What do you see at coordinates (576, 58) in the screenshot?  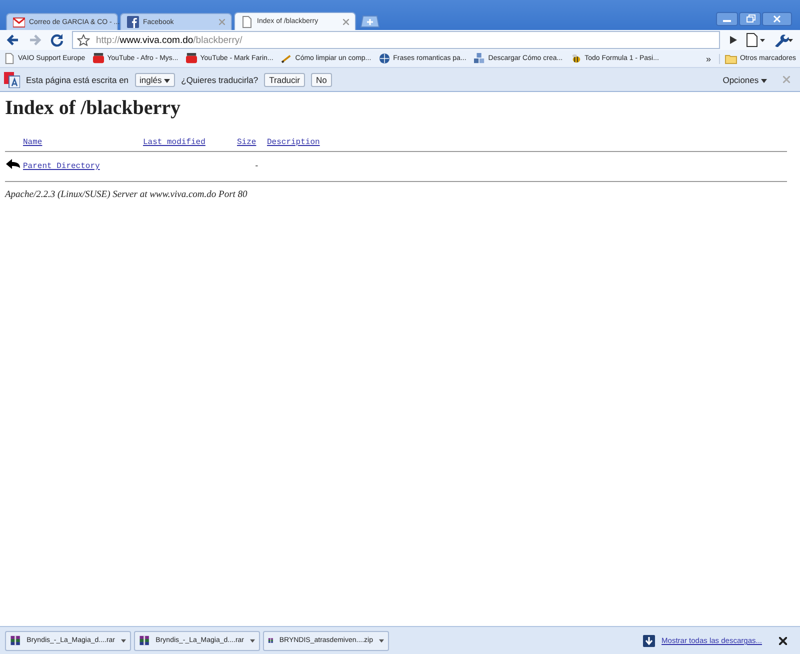 I see `insect-icon` at bounding box center [576, 58].